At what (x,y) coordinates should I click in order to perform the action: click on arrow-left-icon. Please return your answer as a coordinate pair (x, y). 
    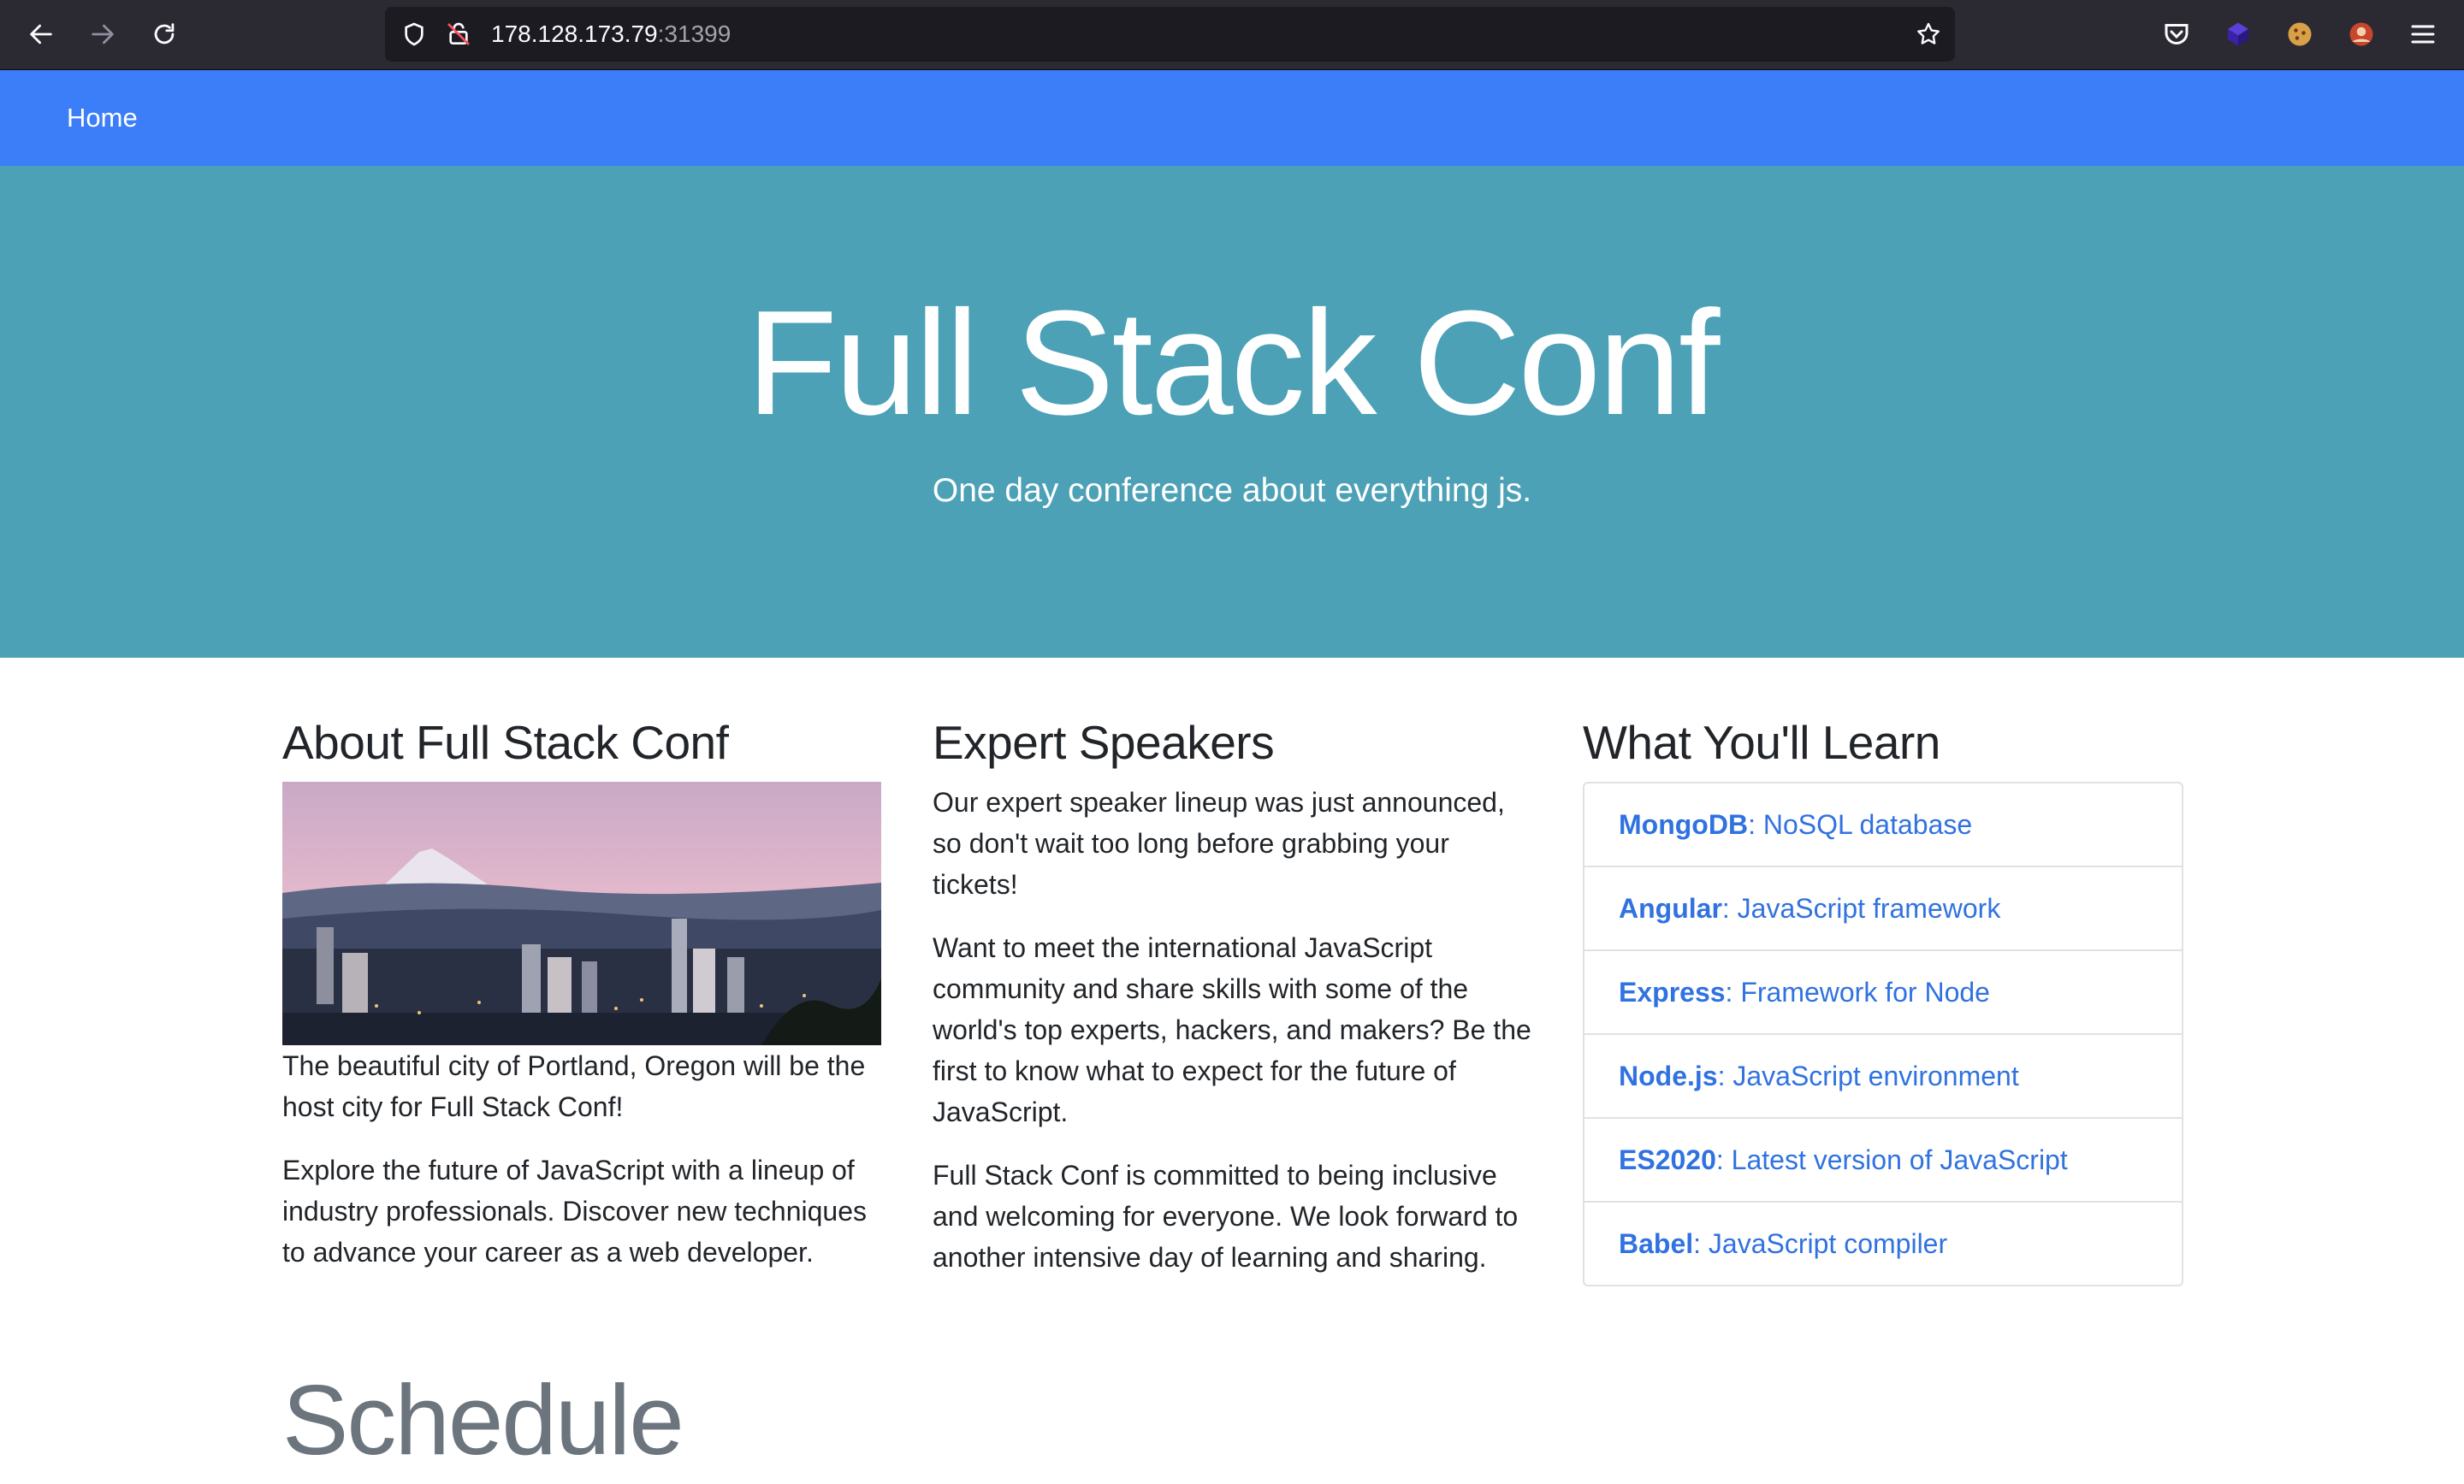
    Looking at the image, I should click on (41, 34).